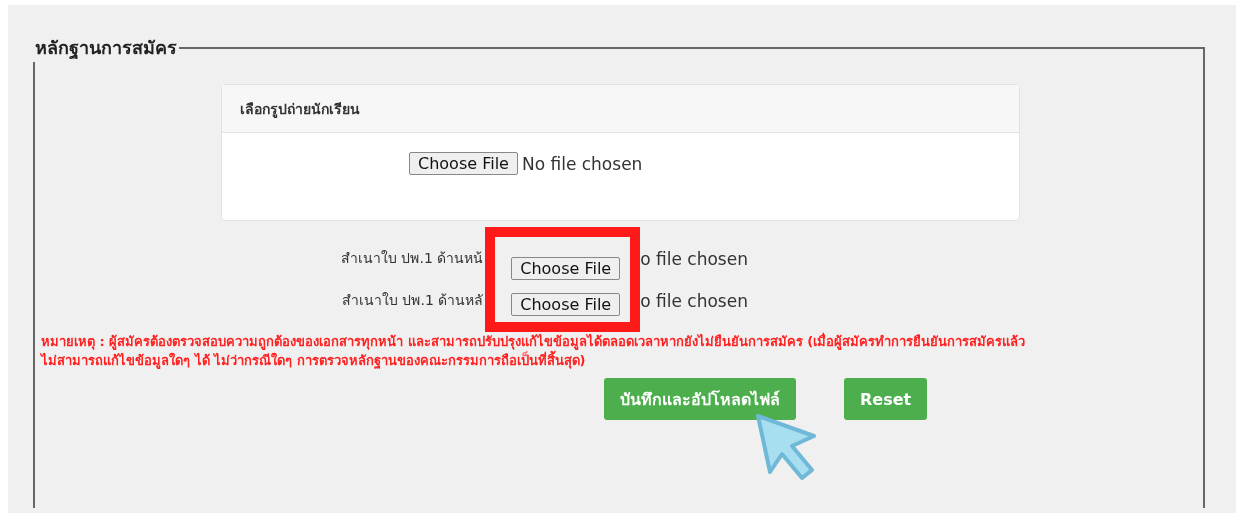 Image resolution: width=1244 pixels, height=513 pixels. What do you see at coordinates (106, 47) in the screenshot?
I see `section-legend: หลักฐานการสมัคร` at bounding box center [106, 47].